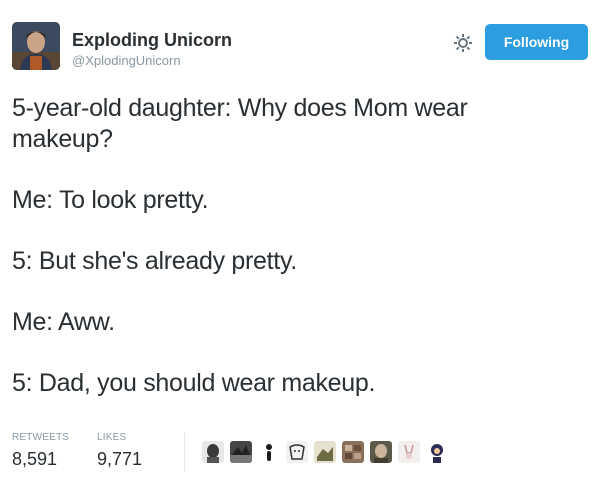 The image size is (600, 481). I want to click on liker-avatar-9-icon, so click(437, 452).